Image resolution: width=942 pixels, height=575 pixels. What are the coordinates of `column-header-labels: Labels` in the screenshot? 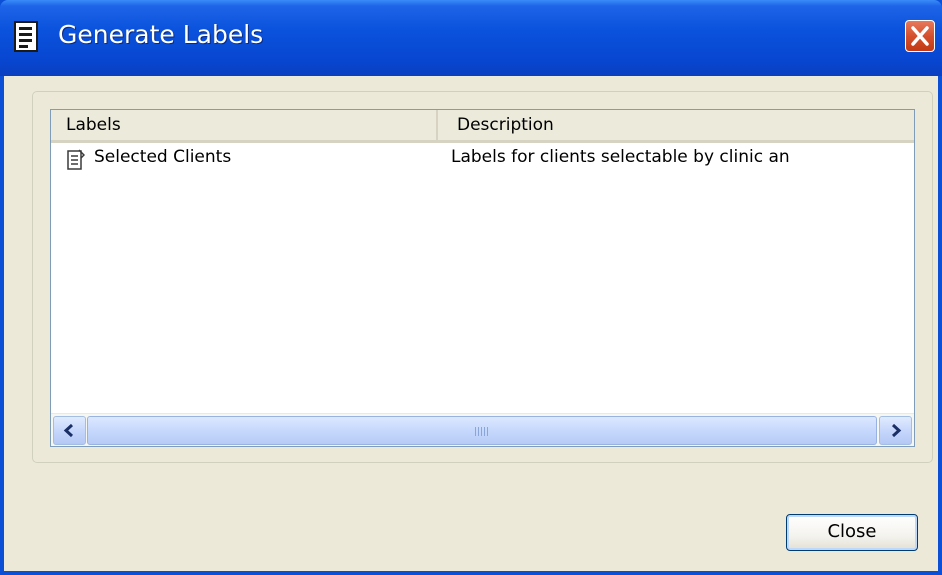 It's located at (243, 125).